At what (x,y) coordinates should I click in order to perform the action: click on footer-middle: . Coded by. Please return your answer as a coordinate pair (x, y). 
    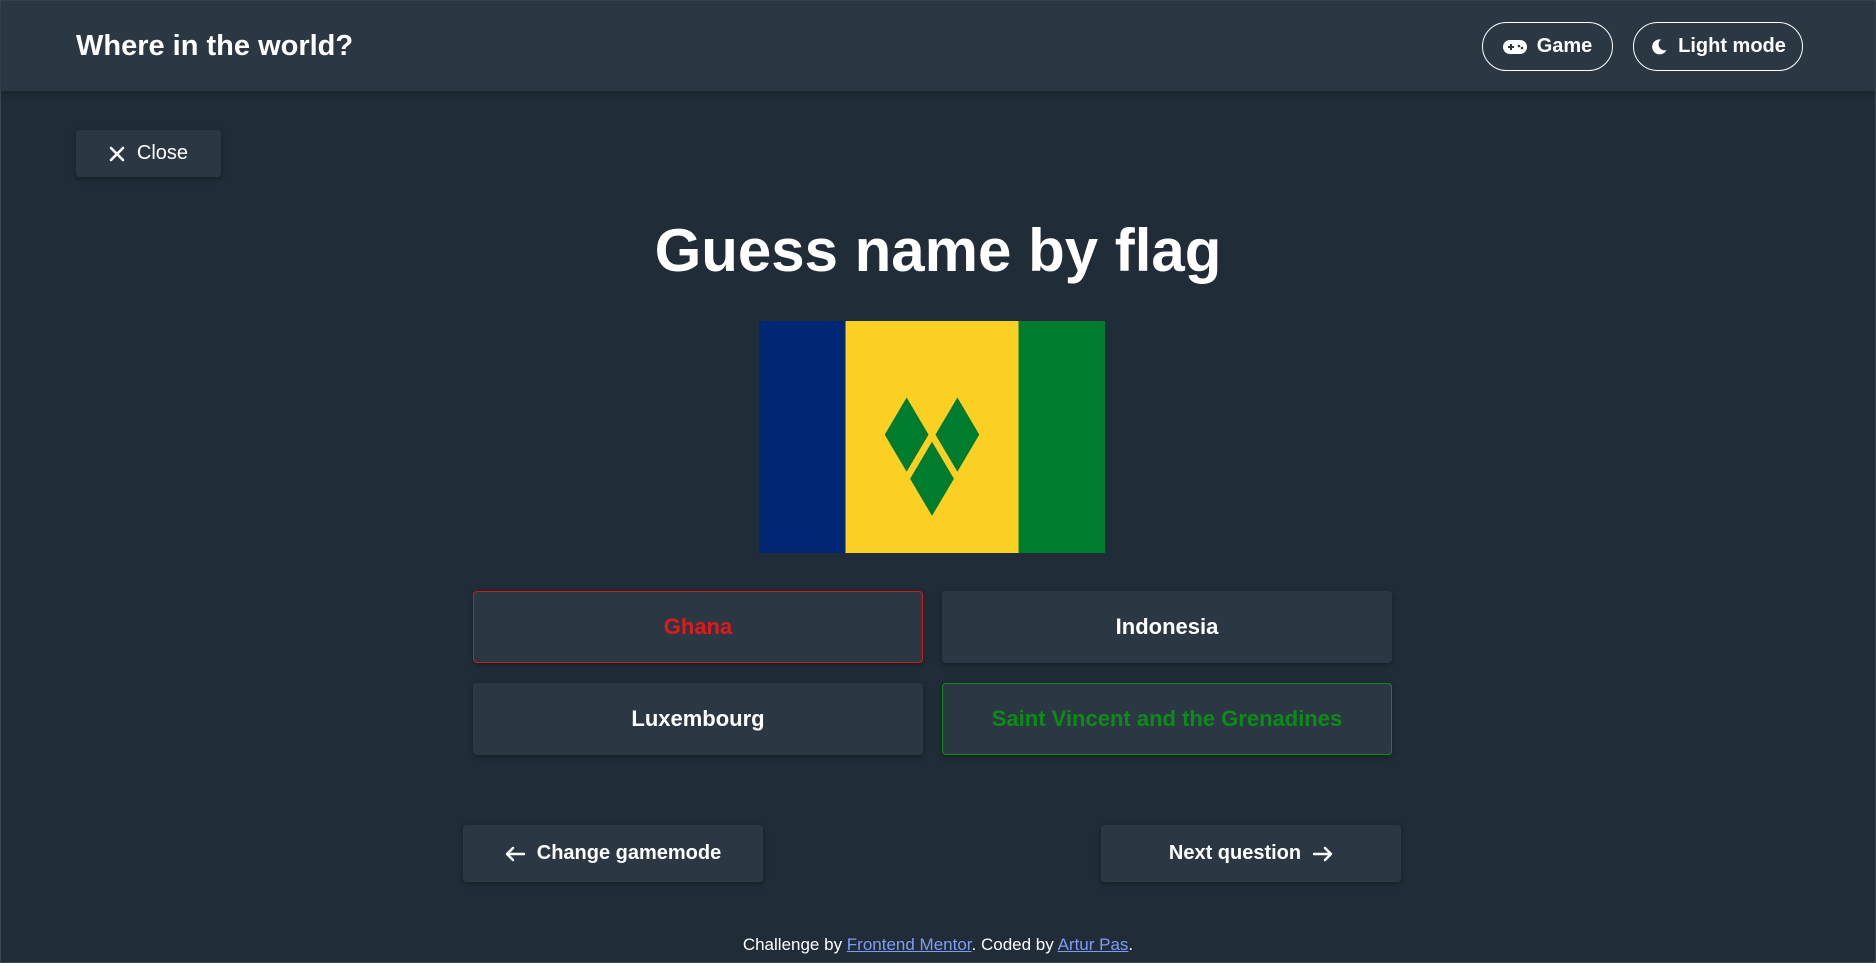
    Looking at the image, I should click on (1014, 944).